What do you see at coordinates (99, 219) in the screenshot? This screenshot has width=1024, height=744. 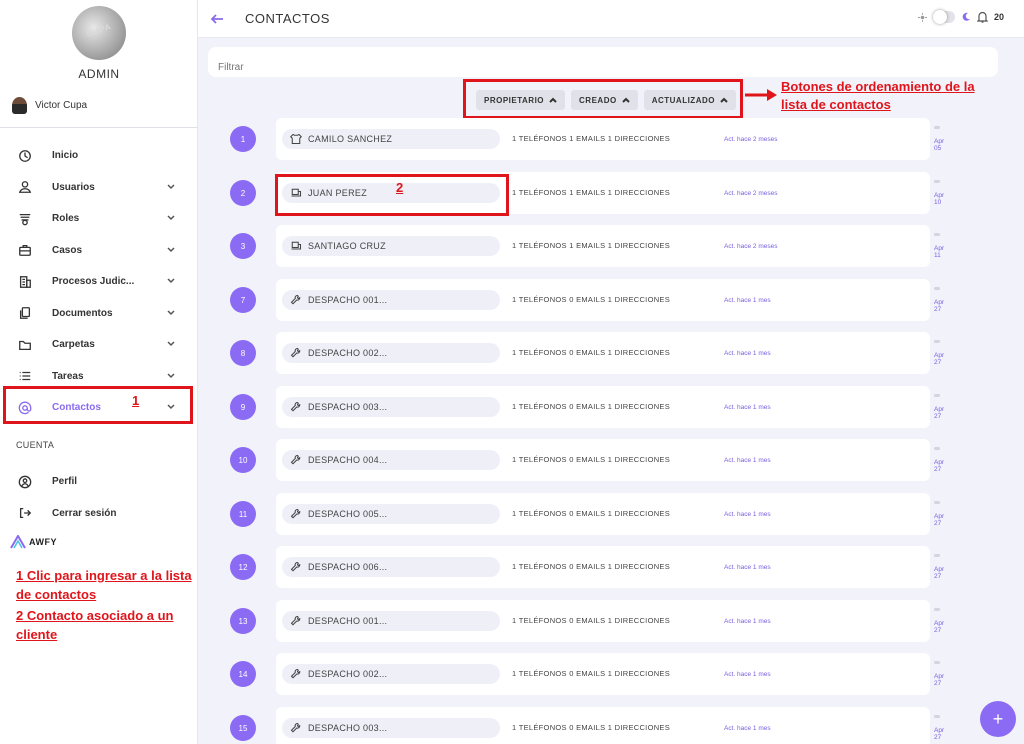 I see `sidebar-item-roles: Roles` at bounding box center [99, 219].